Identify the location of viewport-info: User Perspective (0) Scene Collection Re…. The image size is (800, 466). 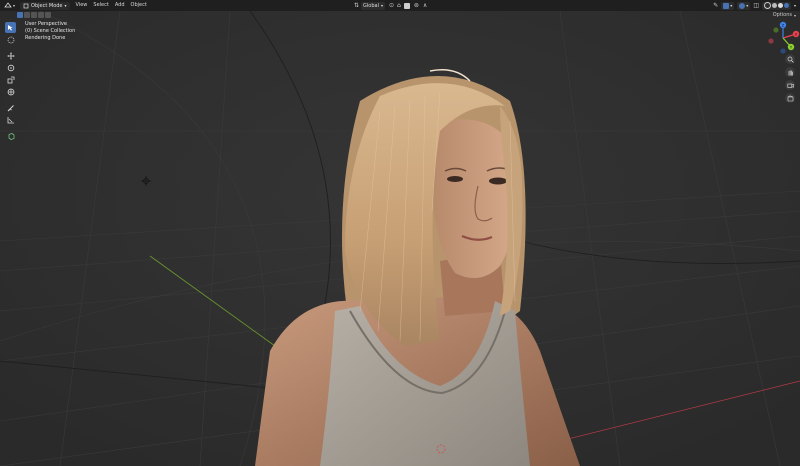
(50, 32).